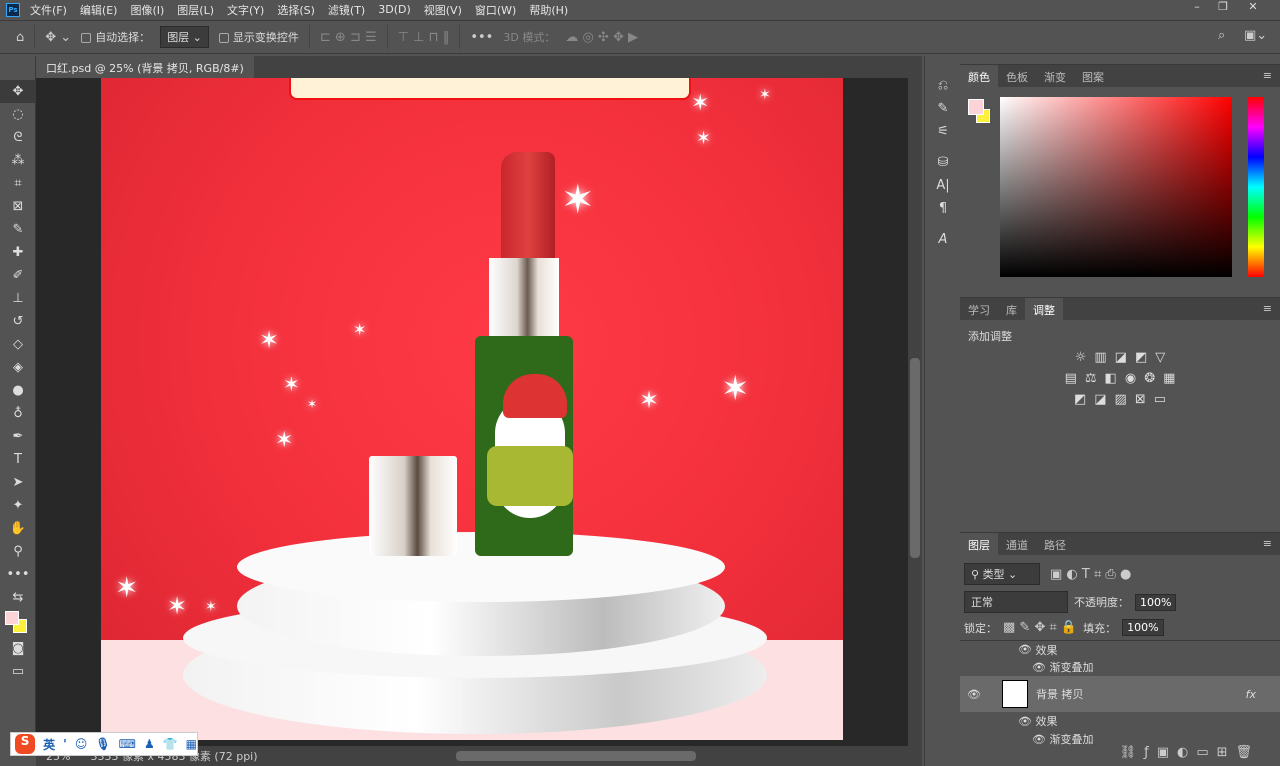  Describe the element at coordinates (1223, 9) in the screenshot. I see `restore-button: ❐` at that location.